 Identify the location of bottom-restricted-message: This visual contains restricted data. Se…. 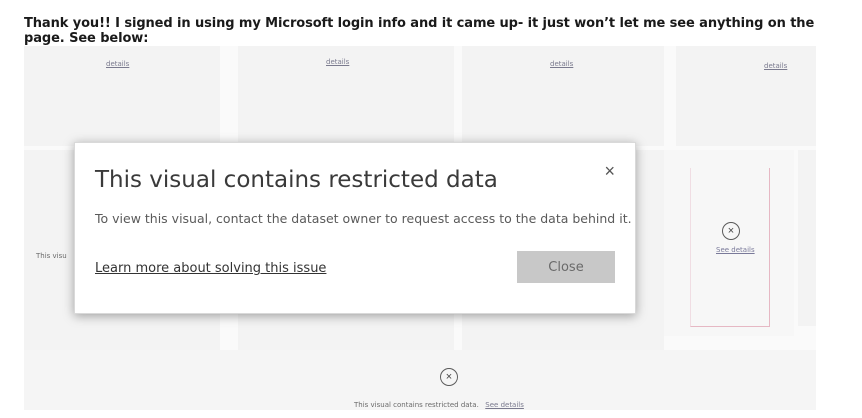
(439, 403).